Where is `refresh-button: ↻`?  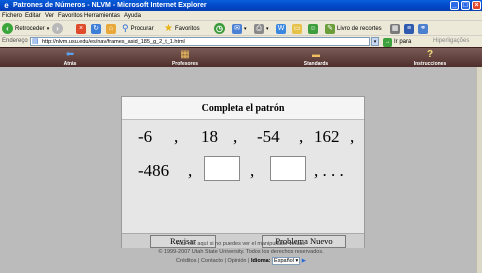
refresh-button: ↻ is located at coordinates (96, 28).